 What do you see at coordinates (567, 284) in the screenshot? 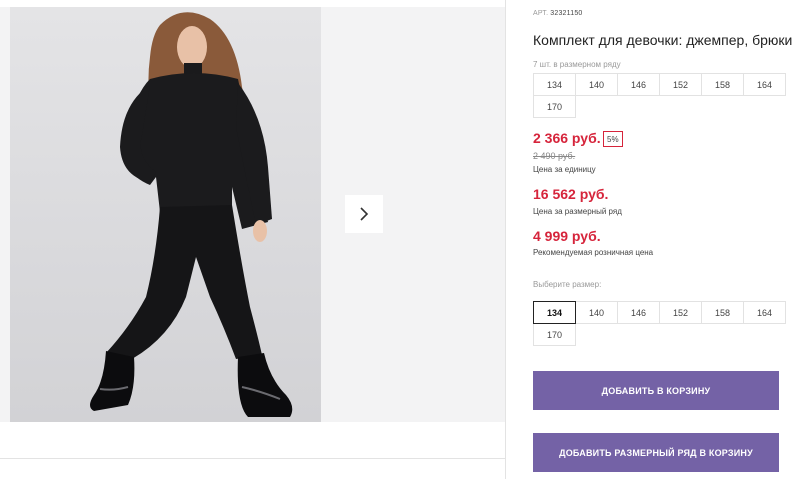
I see `size-caption: Выберите размер:` at bounding box center [567, 284].